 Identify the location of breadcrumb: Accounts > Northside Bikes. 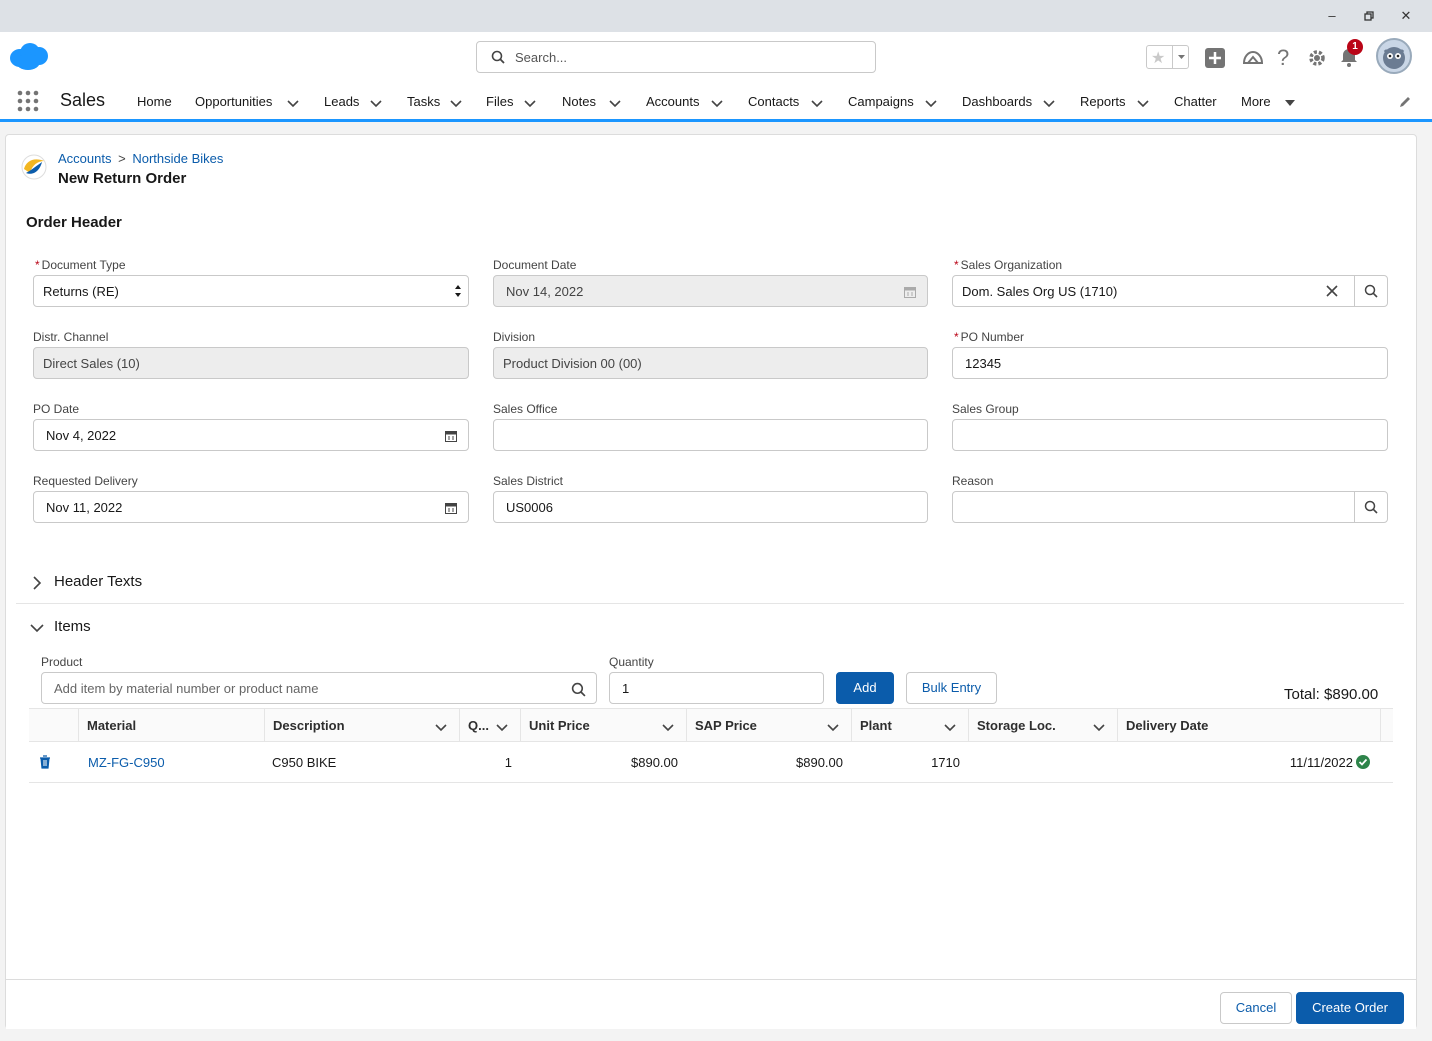
(140, 158).